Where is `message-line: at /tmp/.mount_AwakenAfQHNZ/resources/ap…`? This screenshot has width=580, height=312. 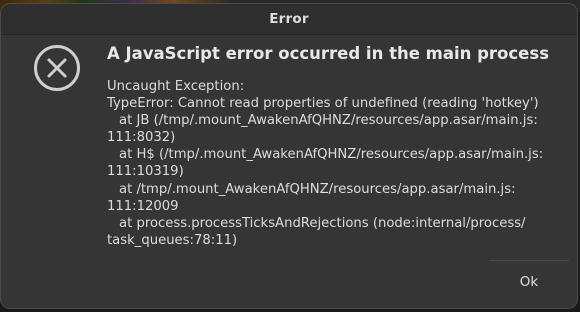
message-line: at /tmp/.mount_AwakenAfQHNZ/resources/ap… is located at coordinates (317, 189).